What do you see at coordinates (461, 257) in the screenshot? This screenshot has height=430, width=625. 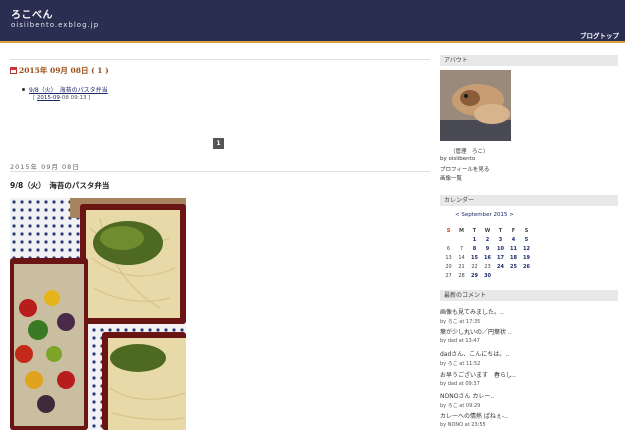 I see `calendar-day: 14` at bounding box center [461, 257].